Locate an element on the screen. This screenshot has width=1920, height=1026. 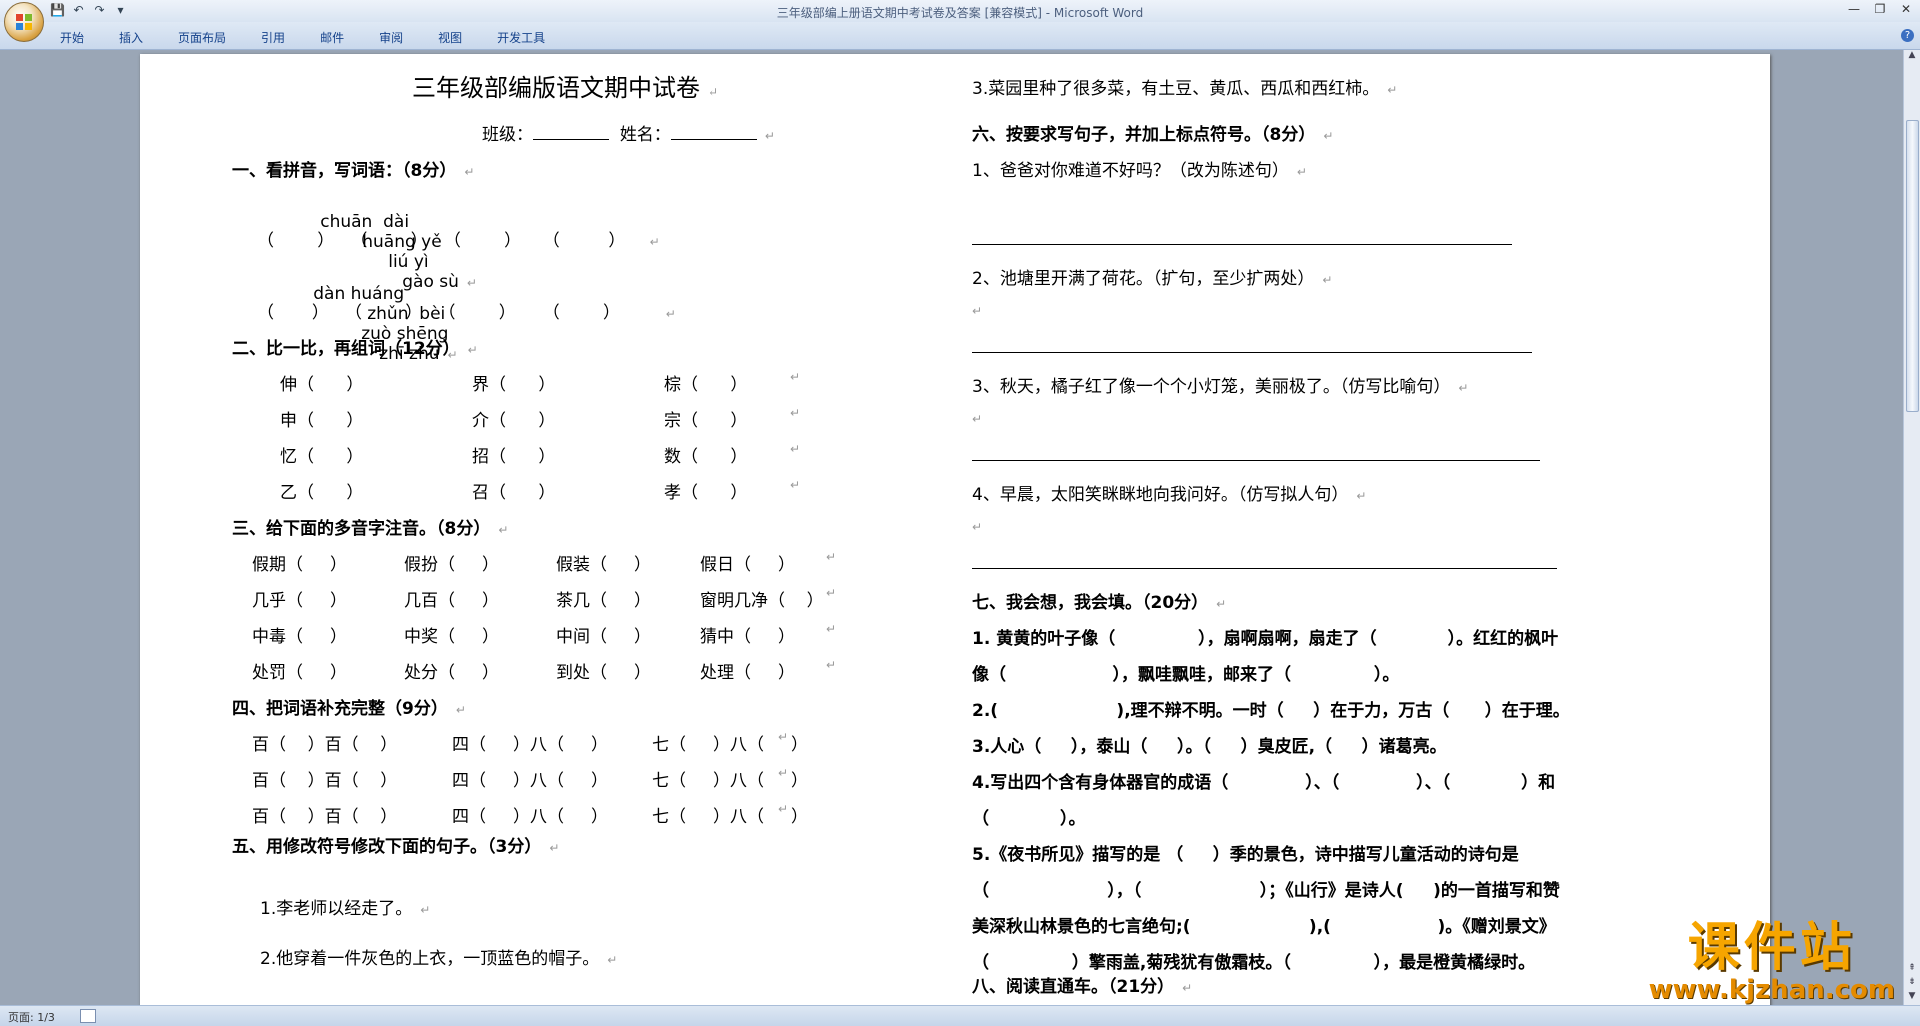
answer-brackets-row-1: （ ） （ ） （ ） （ ） ↵ is located at coordinates (458, 241).